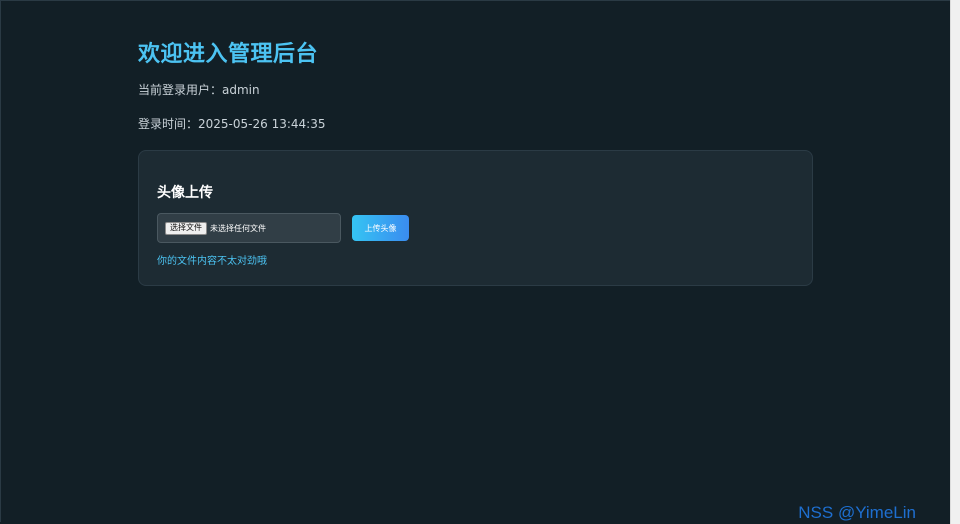 The width and height of the screenshot is (960, 524). I want to click on page-title: 欢迎进入管理后台, so click(228, 54).